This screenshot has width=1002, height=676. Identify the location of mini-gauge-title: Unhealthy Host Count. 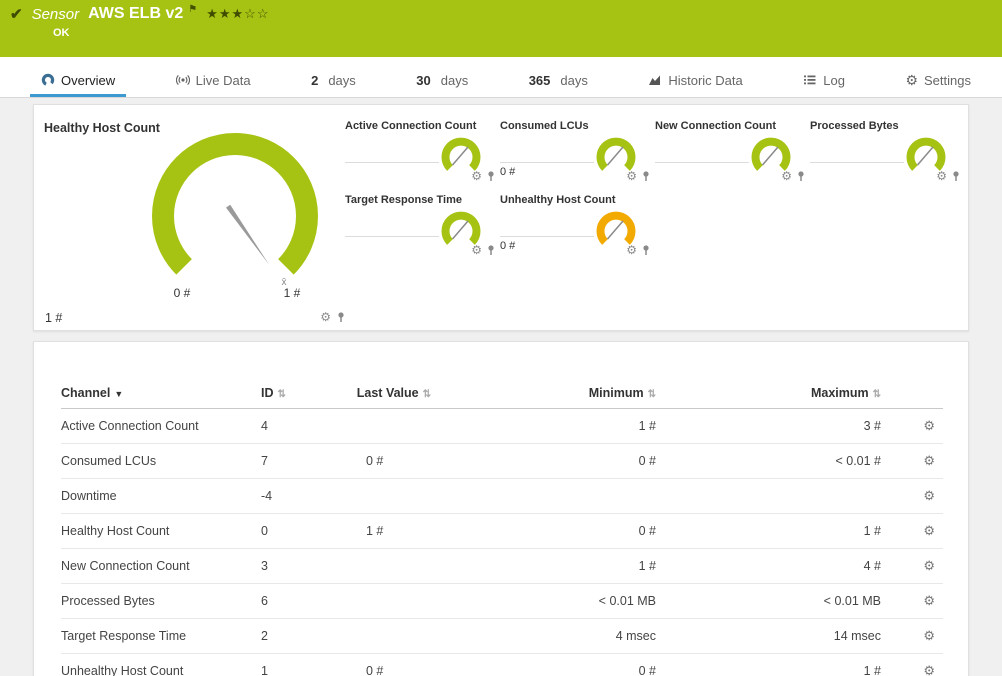
(558, 200).